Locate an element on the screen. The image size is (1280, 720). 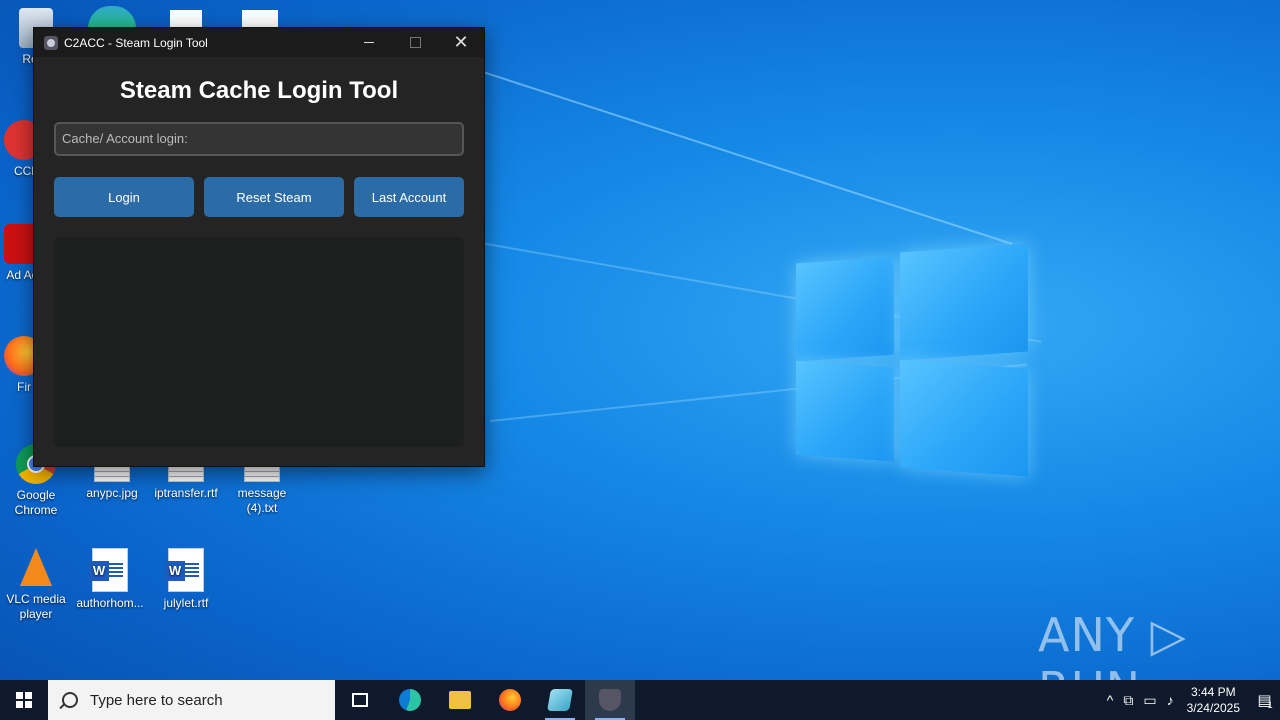
taskbar-file-explorer is located at coordinates (460, 700).